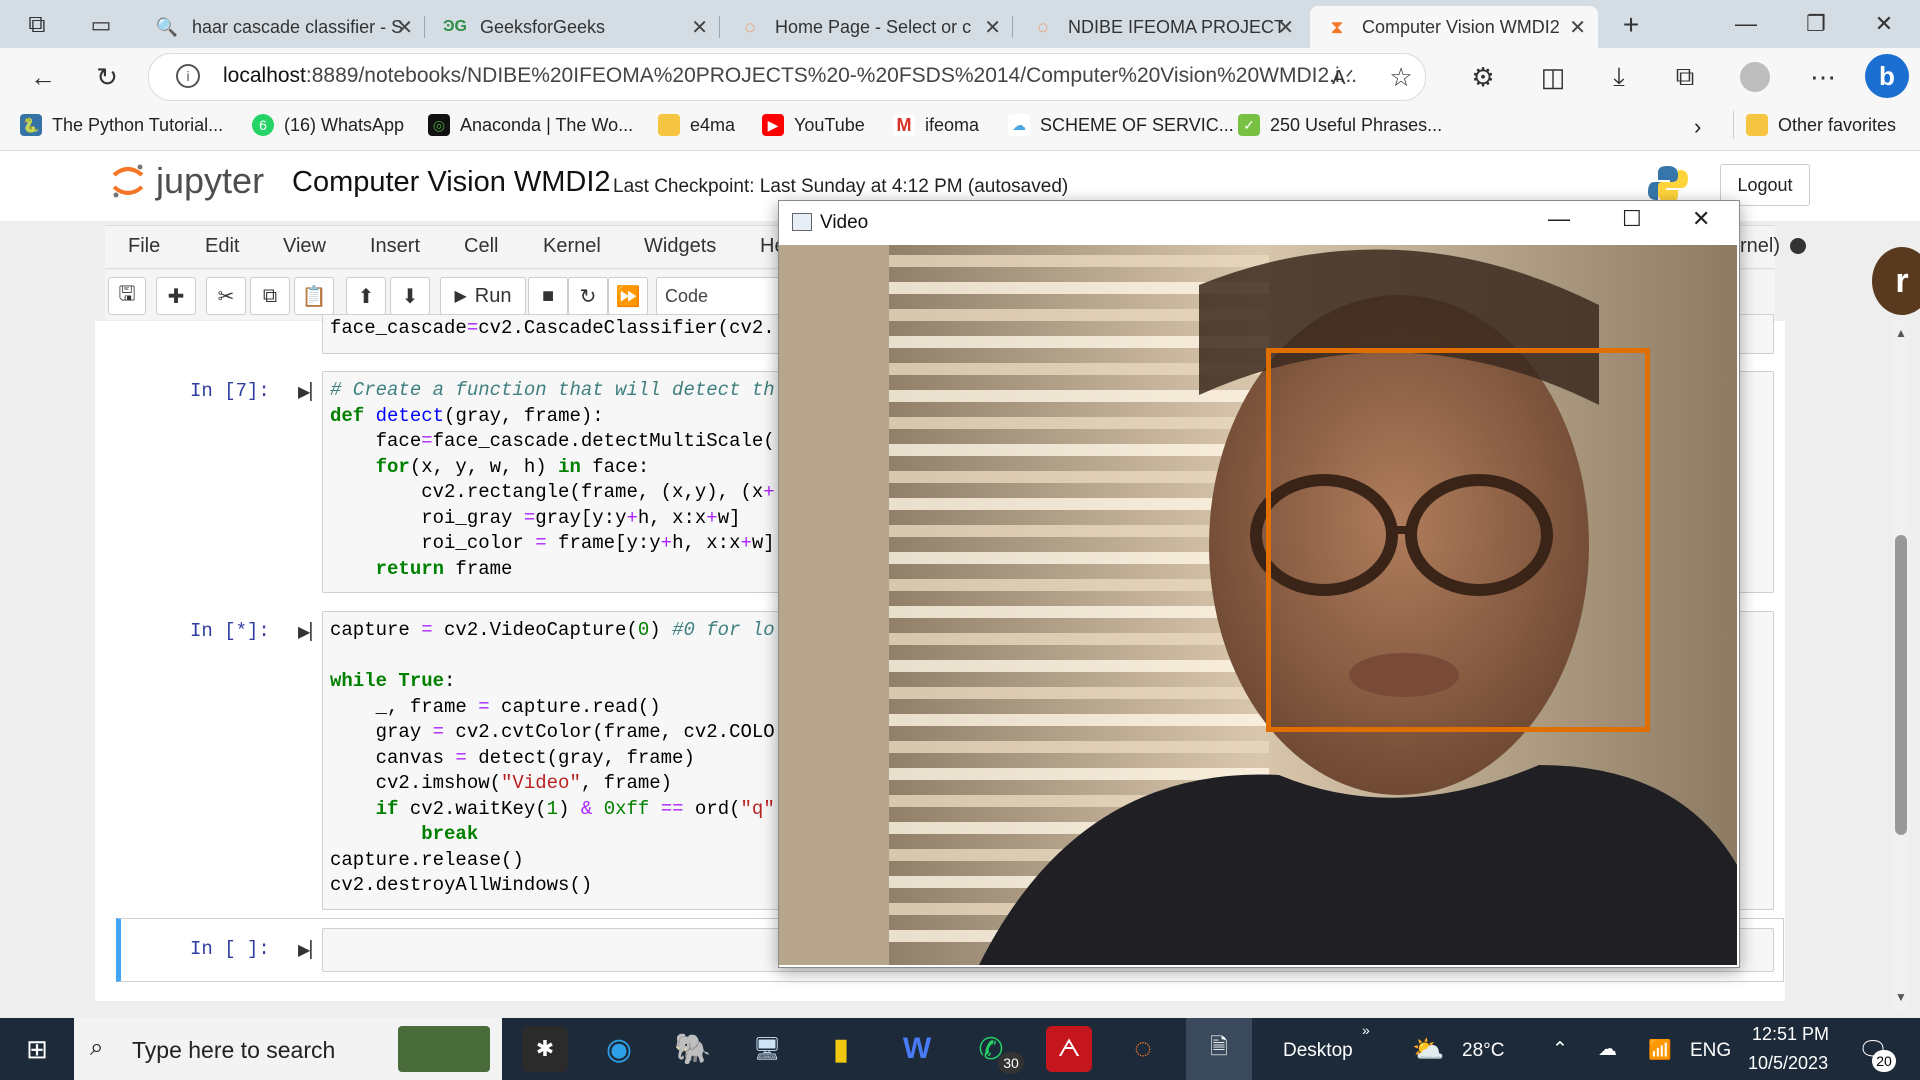 The height and width of the screenshot is (1080, 1920). I want to click on menu-edit: Edit, so click(222, 246).